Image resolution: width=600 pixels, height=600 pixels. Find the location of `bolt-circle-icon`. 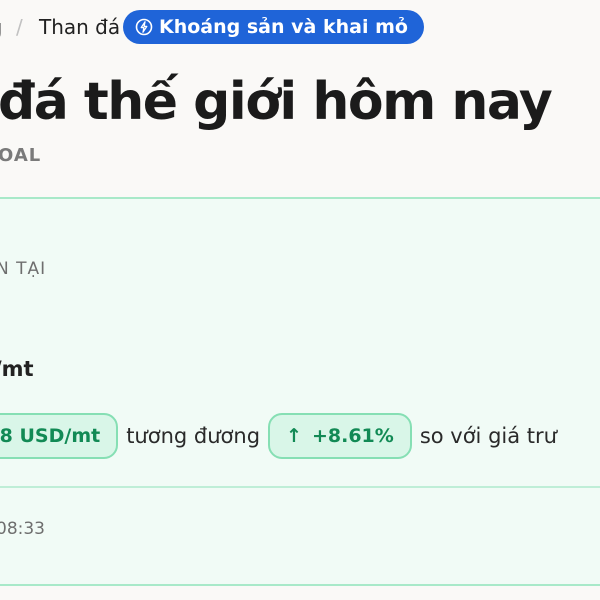

bolt-circle-icon is located at coordinates (144, 27).